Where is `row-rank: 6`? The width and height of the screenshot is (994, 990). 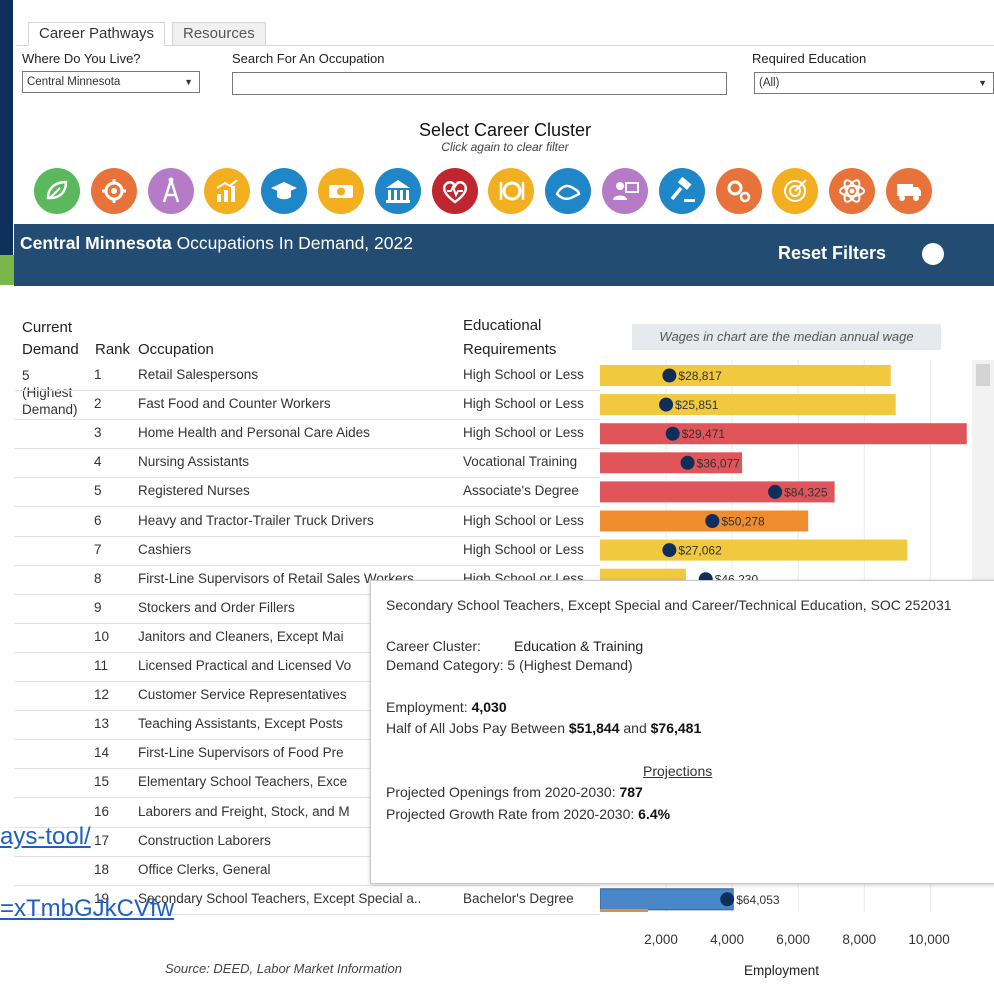 row-rank: 6 is located at coordinates (98, 520).